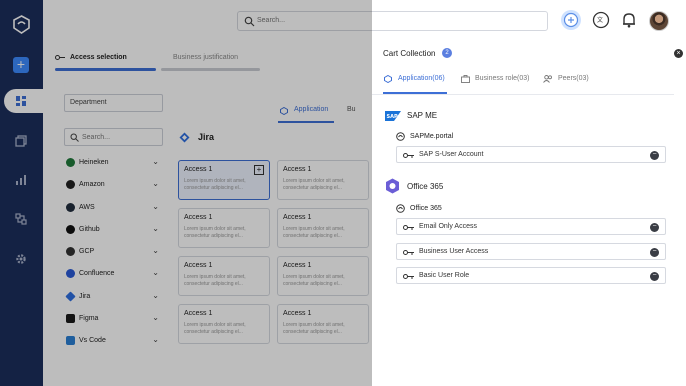 The height and width of the screenshot is (386, 686). Describe the element at coordinates (451, 154) in the screenshot. I see `access-name: SAP S-User Account` at that location.